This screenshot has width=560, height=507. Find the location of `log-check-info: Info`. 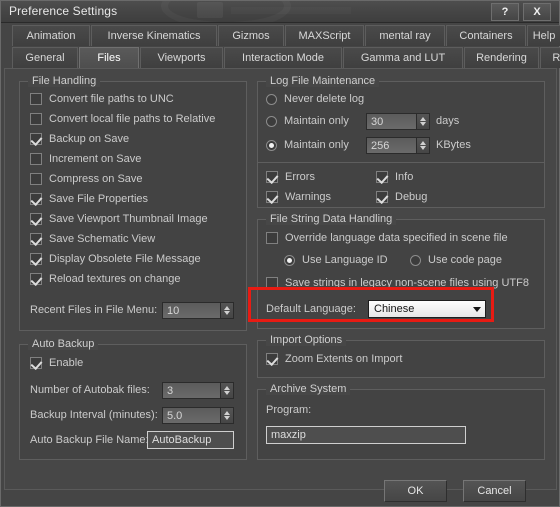

log-check-info: Info is located at coordinates (394, 177).